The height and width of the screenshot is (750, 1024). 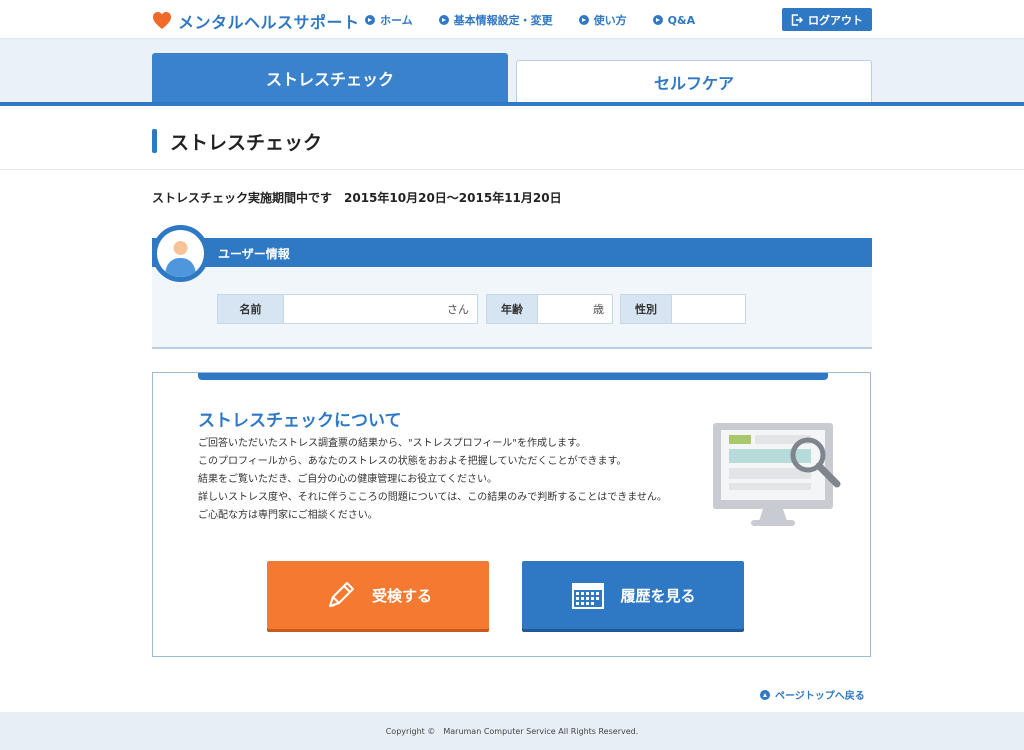 I want to click on take-exam-label: 受検する, so click(x=401, y=595).